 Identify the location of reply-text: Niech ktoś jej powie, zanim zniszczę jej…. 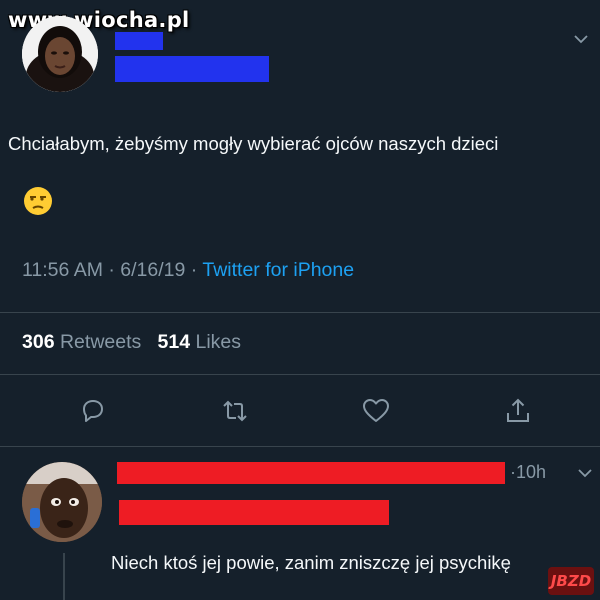
(311, 562).